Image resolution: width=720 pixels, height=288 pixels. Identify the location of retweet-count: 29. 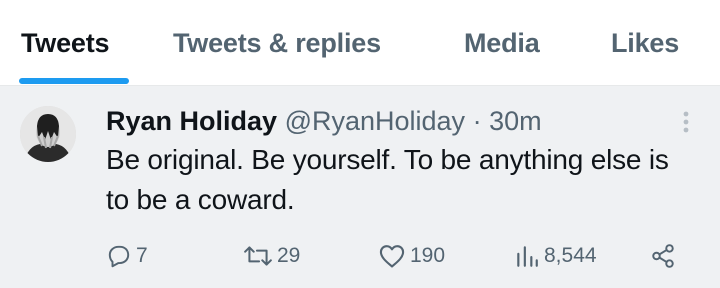
(289, 255).